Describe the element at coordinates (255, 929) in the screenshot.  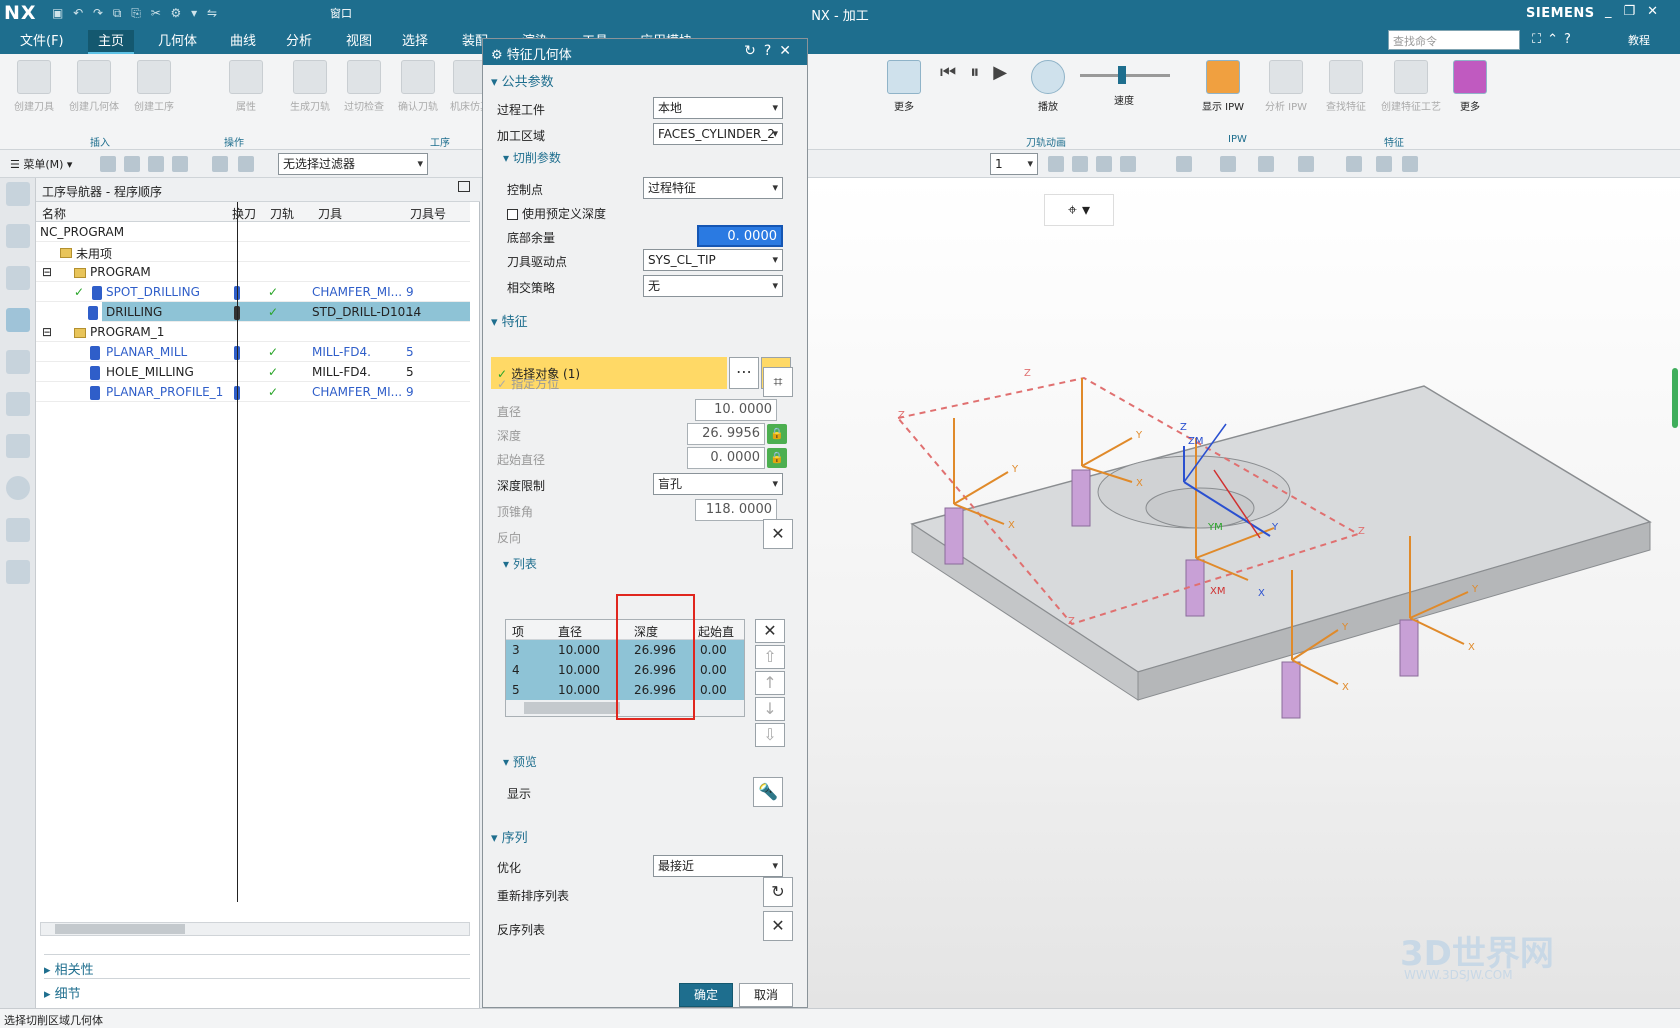
I see `horizontal-scrollbar` at that location.